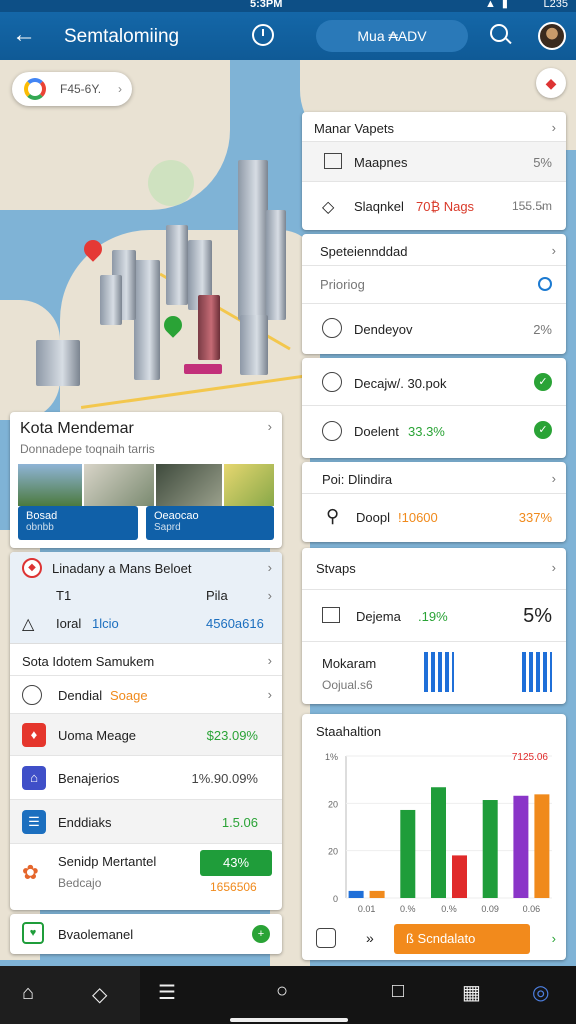 This screenshot has height=1024, width=576. I want to click on card-header: Manar Vapets ›, so click(434, 127).